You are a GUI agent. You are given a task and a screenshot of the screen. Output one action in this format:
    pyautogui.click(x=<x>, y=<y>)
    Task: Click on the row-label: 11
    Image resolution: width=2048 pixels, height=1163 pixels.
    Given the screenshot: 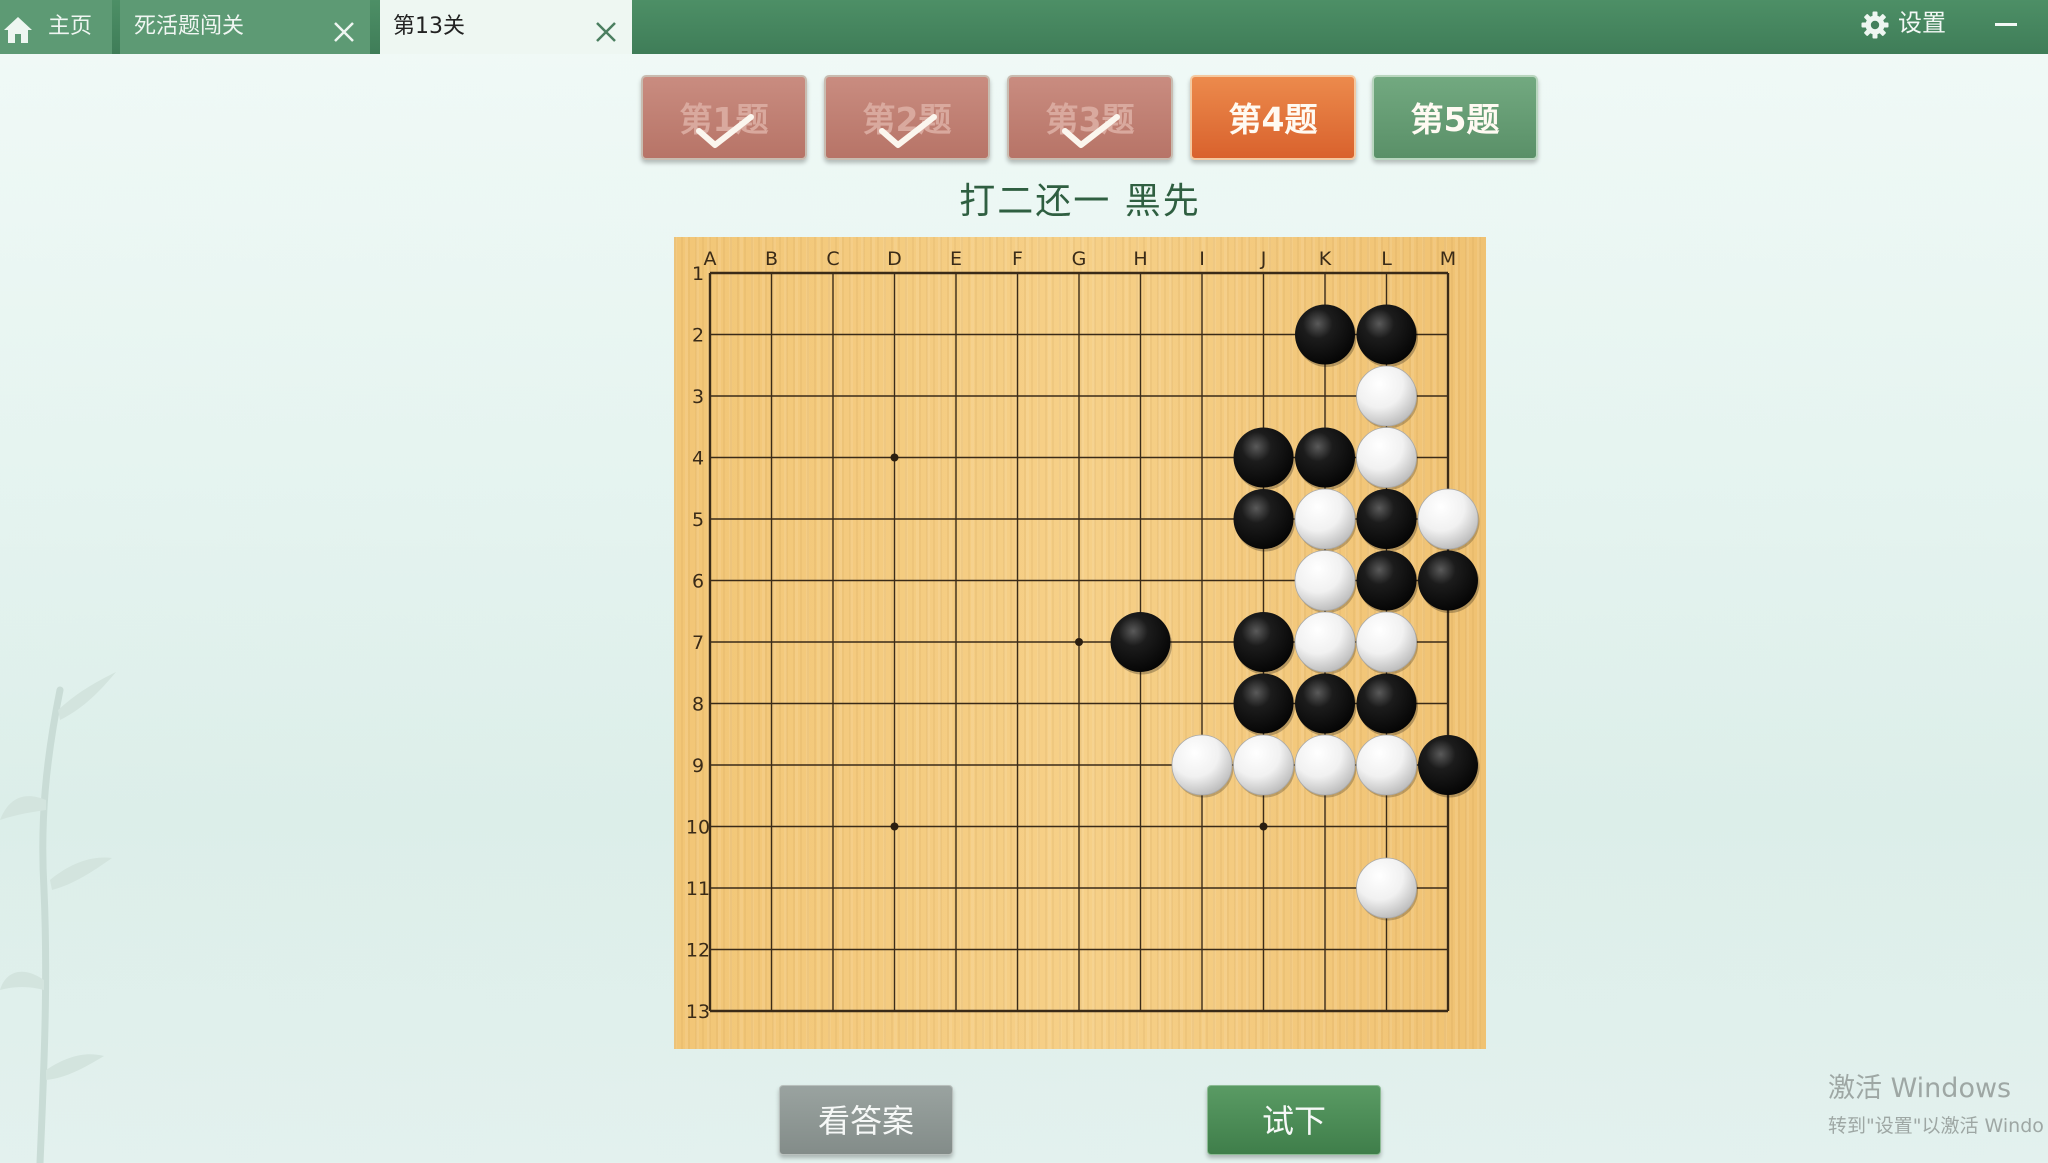 What is the action you would take?
    pyautogui.click(x=698, y=889)
    